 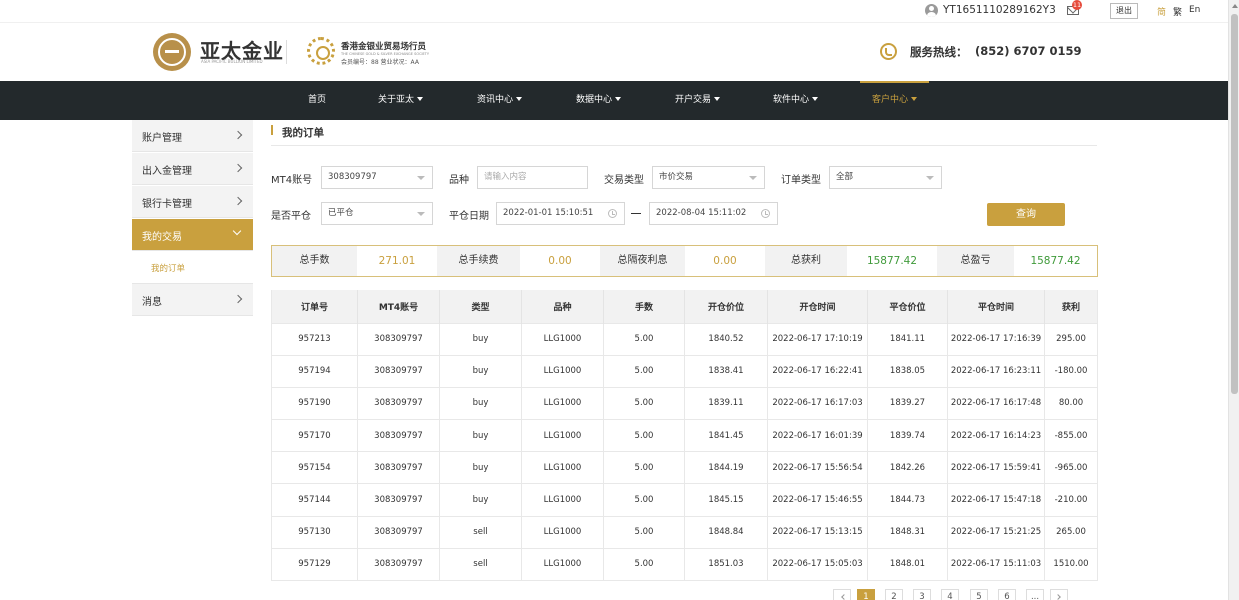 I want to click on page-button: 1, so click(x=866, y=594).